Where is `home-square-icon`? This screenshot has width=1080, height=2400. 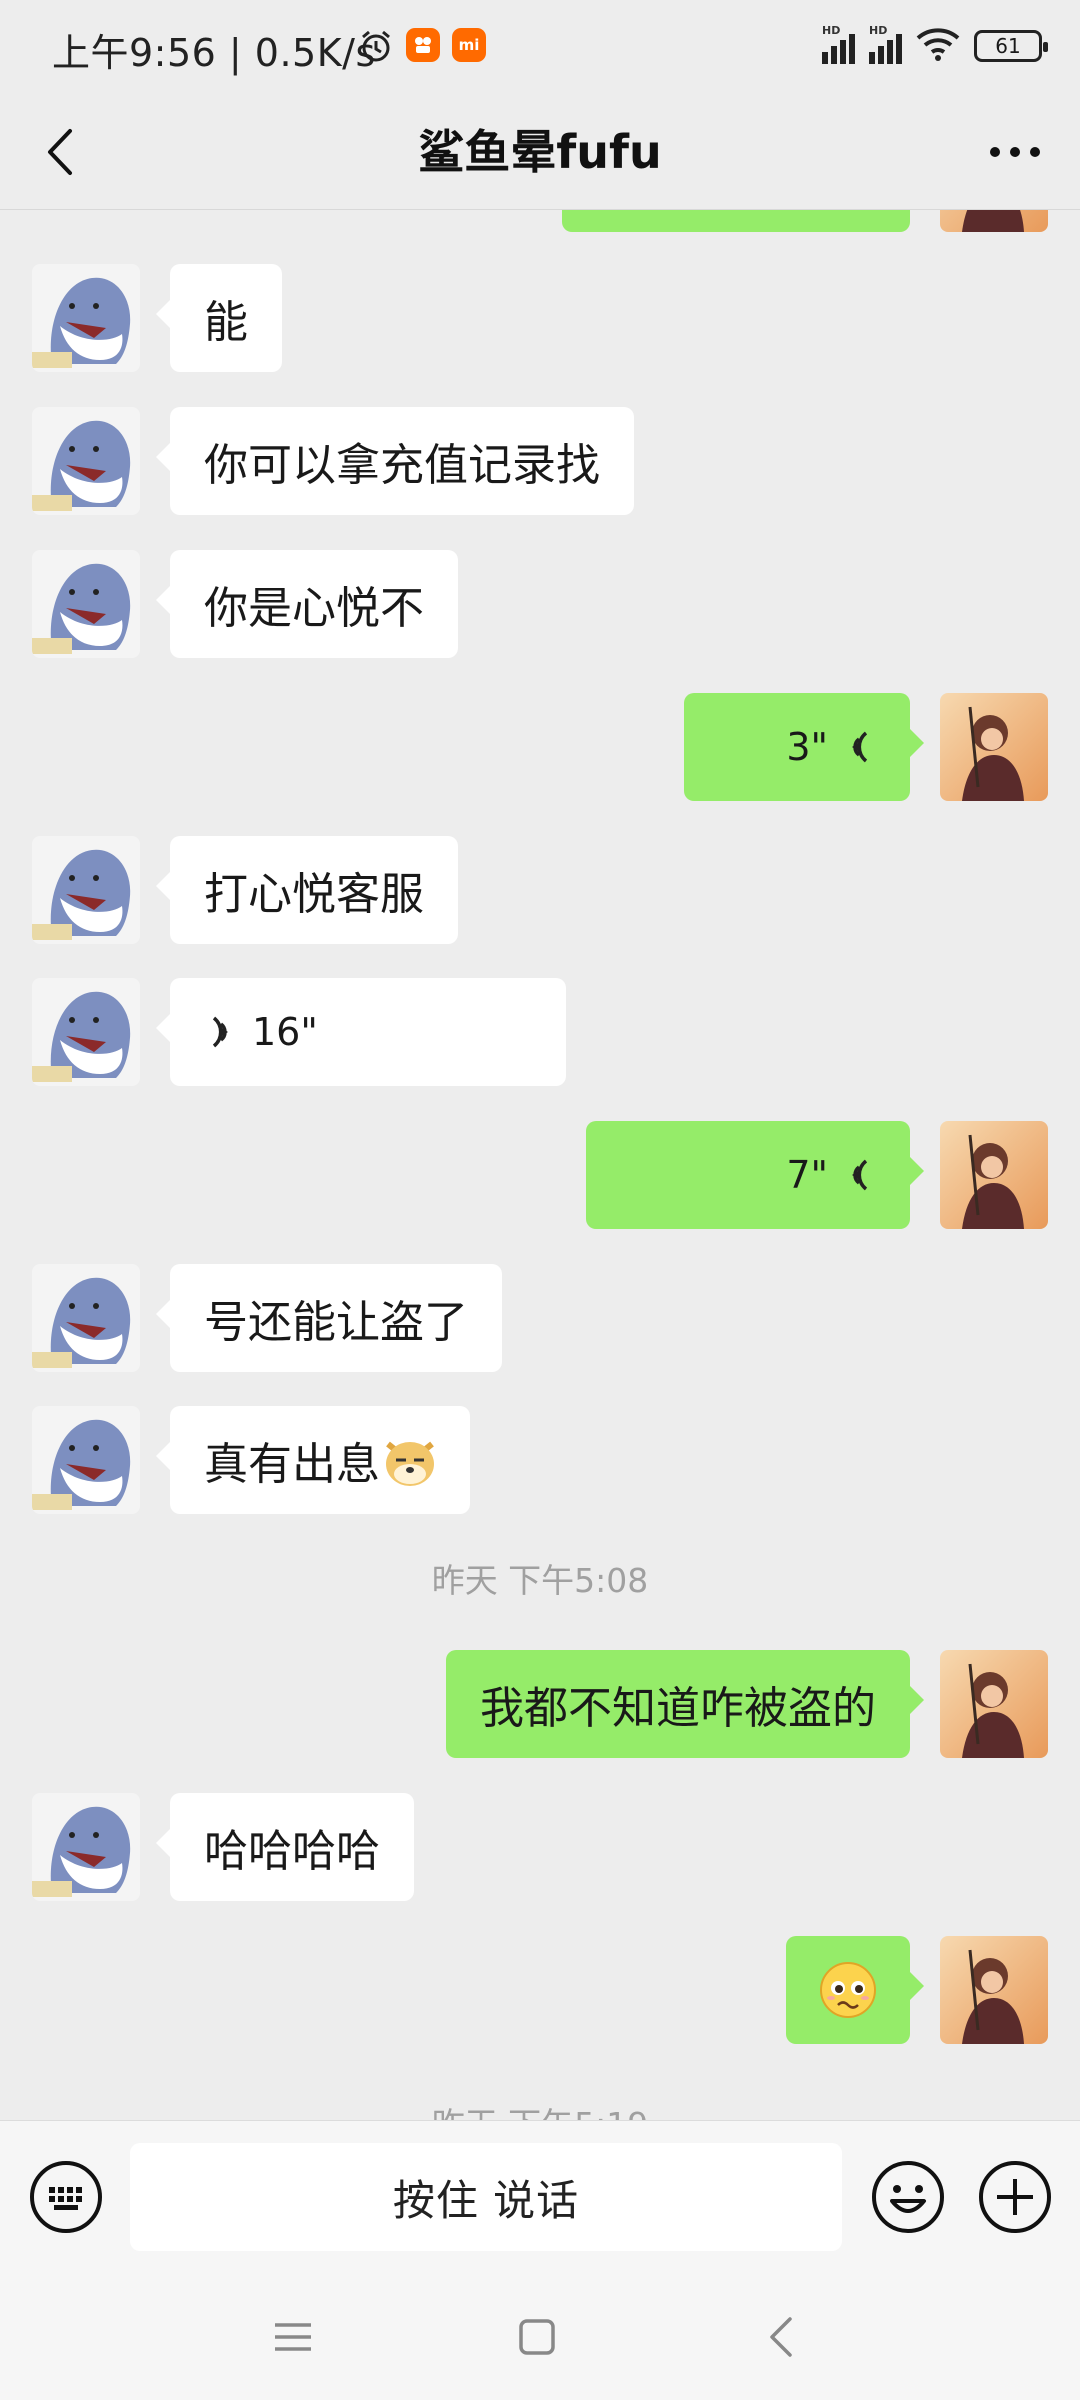
home-square-icon is located at coordinates (537, 2337).